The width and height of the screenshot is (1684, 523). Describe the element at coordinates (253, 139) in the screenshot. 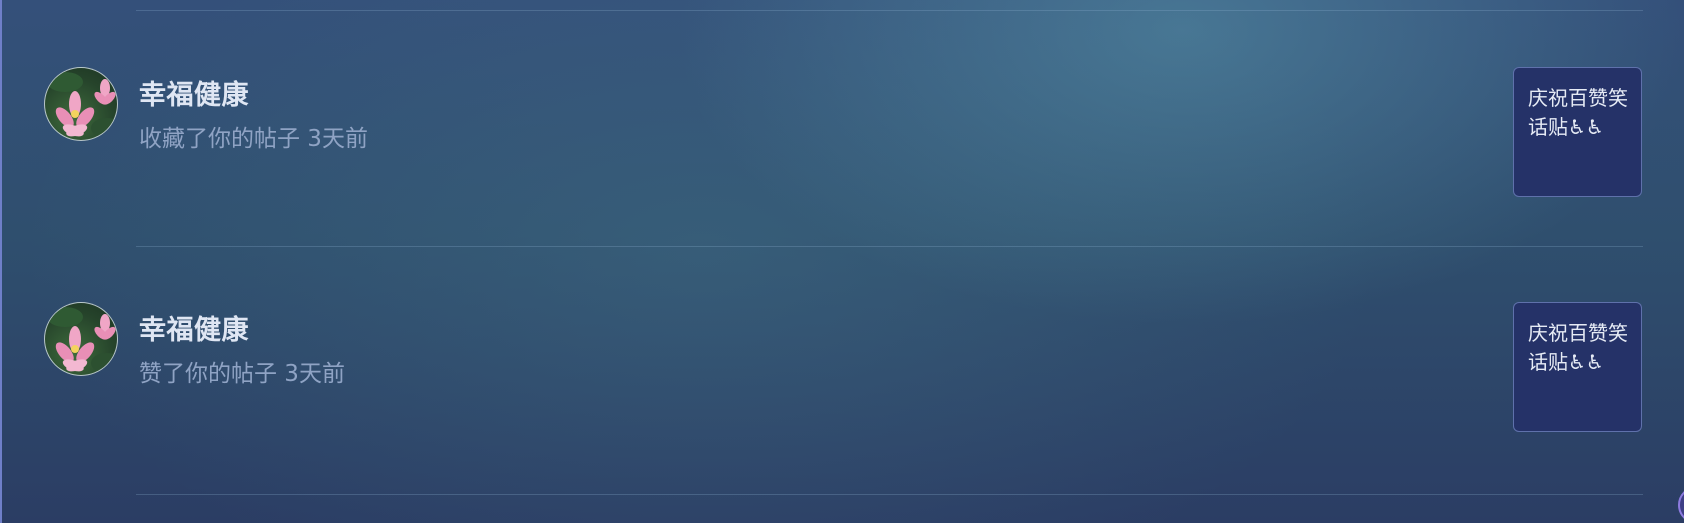

I see `notification-action-text: 收藏了你的帖子 3天前` at that location.